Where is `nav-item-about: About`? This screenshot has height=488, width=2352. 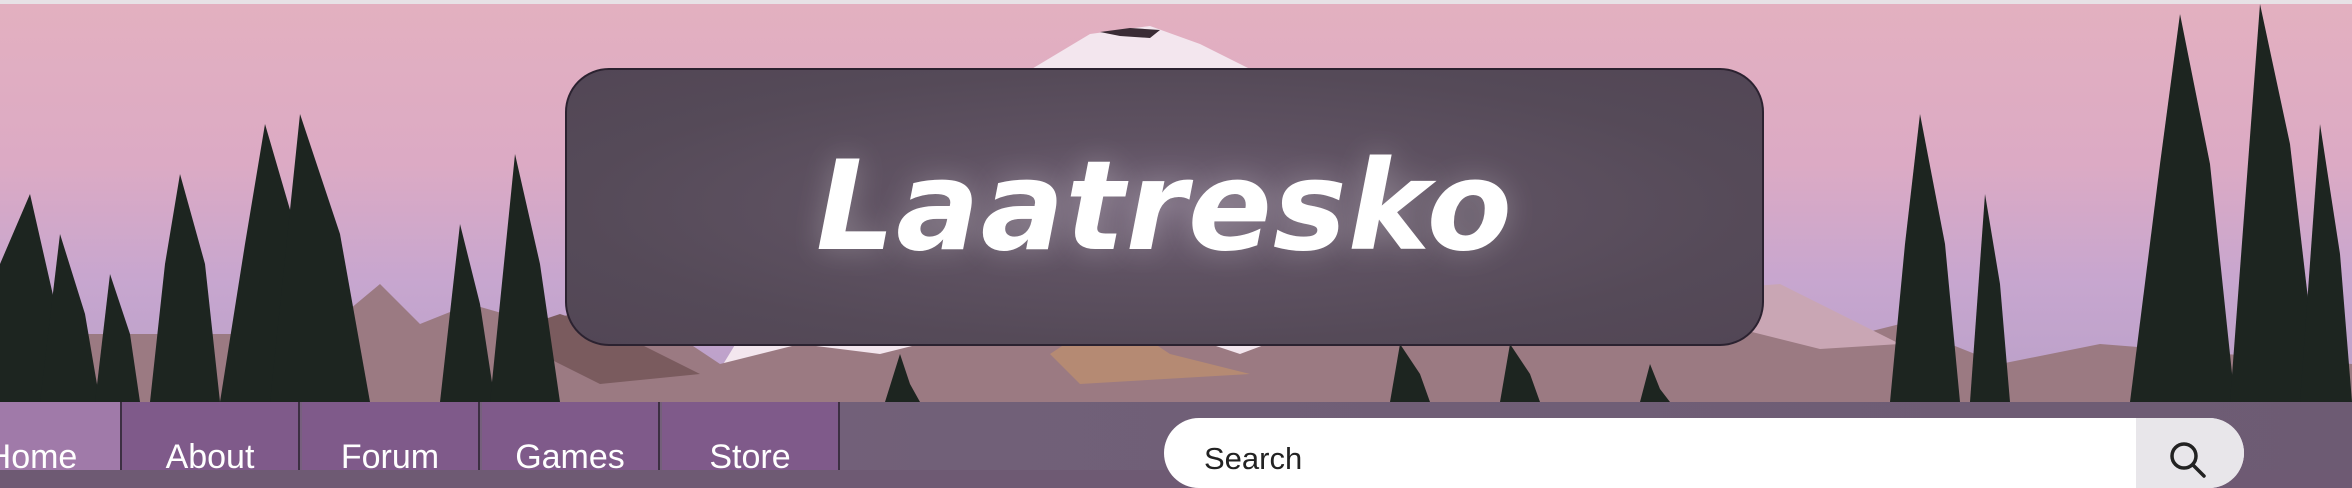 nav-item-about: About is located at coordinates (211, 439).